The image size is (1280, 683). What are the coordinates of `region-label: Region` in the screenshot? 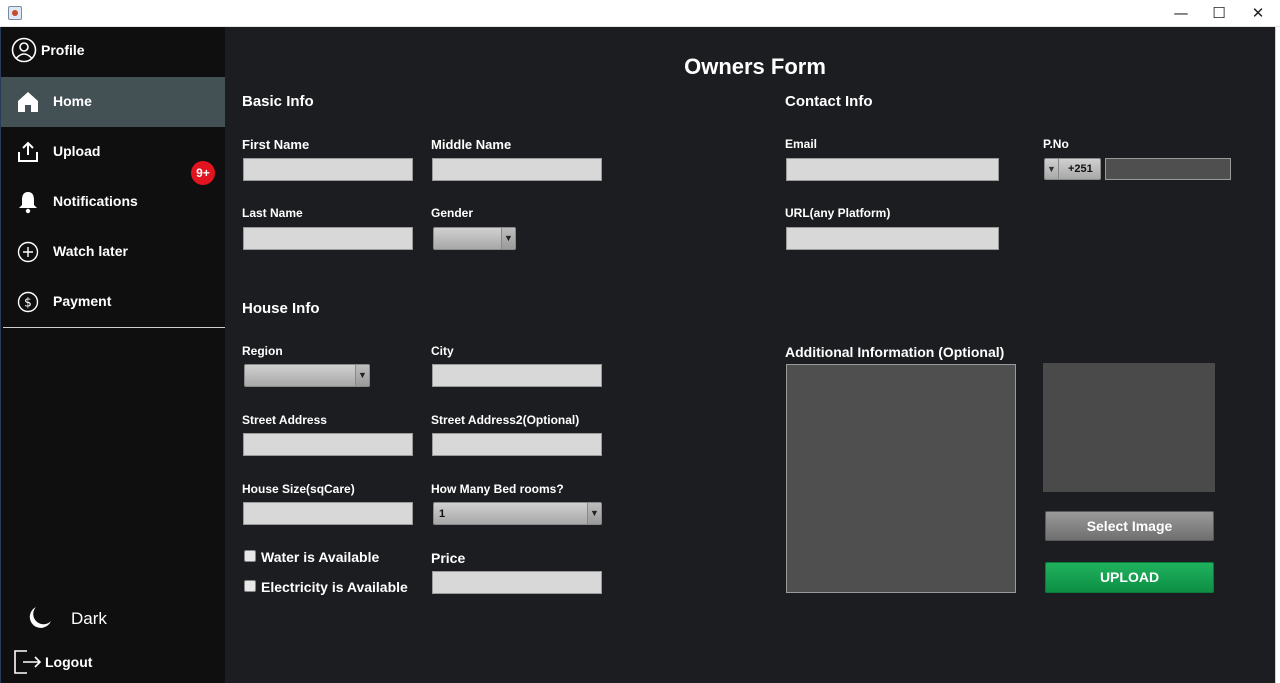 It's located at (262, 351).